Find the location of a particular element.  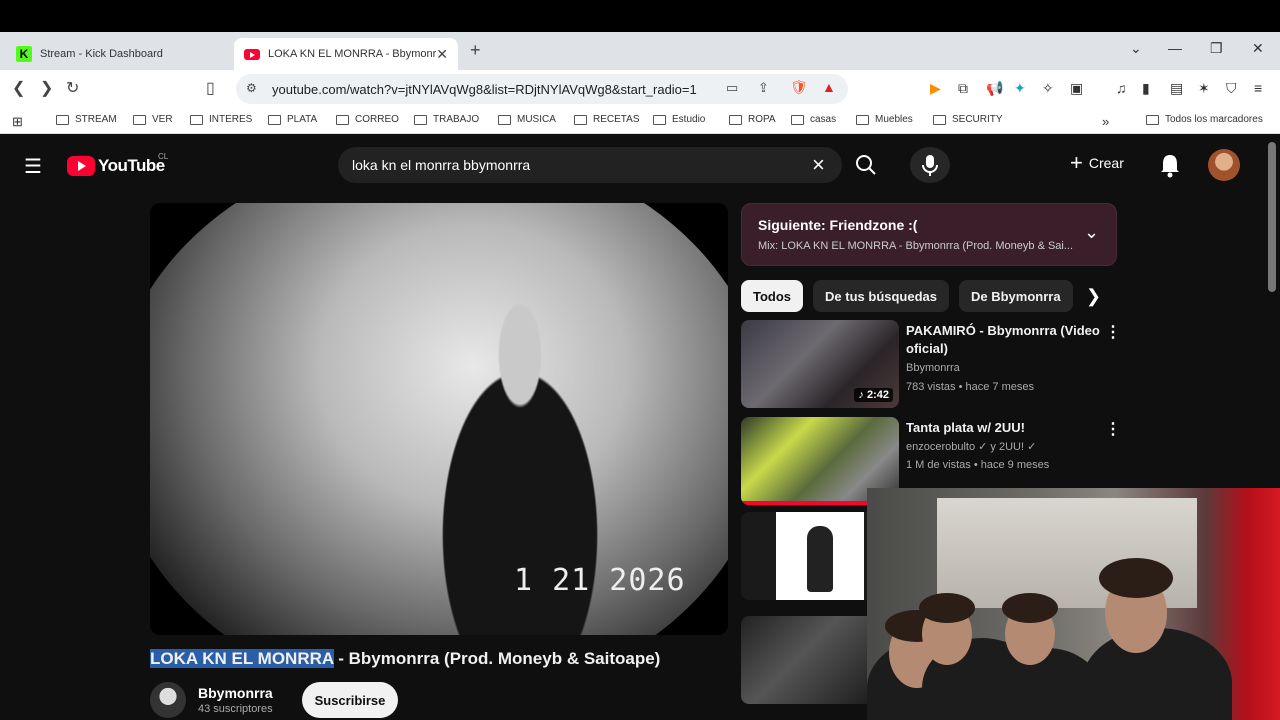

bookmark-folder-ropa: ROPA is located at coordinates (752, 119).